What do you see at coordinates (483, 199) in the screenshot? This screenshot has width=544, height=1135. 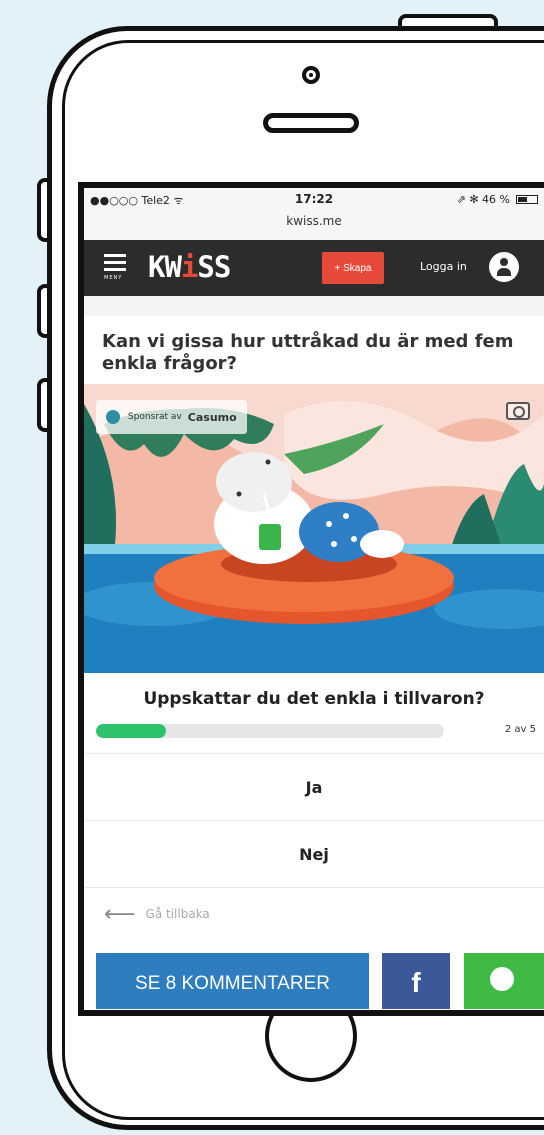 I see `battery-percent: ⇗ ✻ 46 %` at bounding box center [483, 199].